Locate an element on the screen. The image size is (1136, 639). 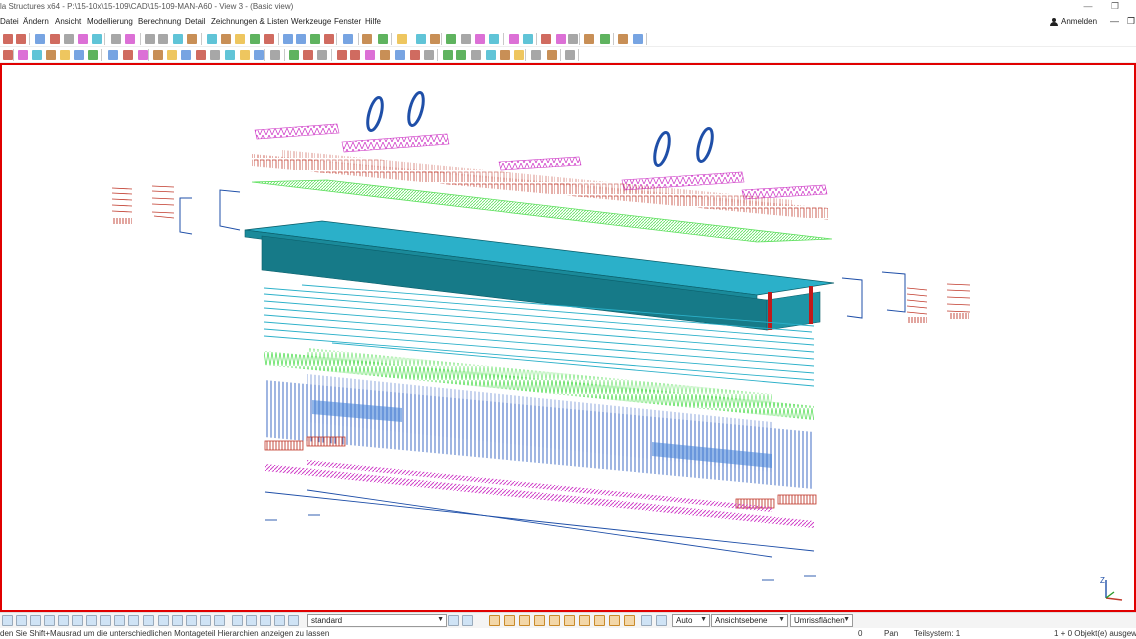
window-restore-button: ❐ is located at coordinates (1115, 6).